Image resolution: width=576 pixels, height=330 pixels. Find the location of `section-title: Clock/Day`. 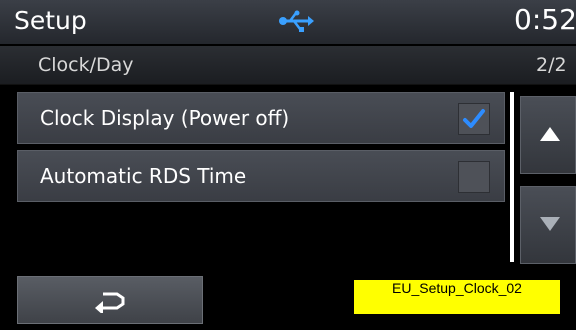

section-title: Clock/Day is located at coordinates (86, 65).